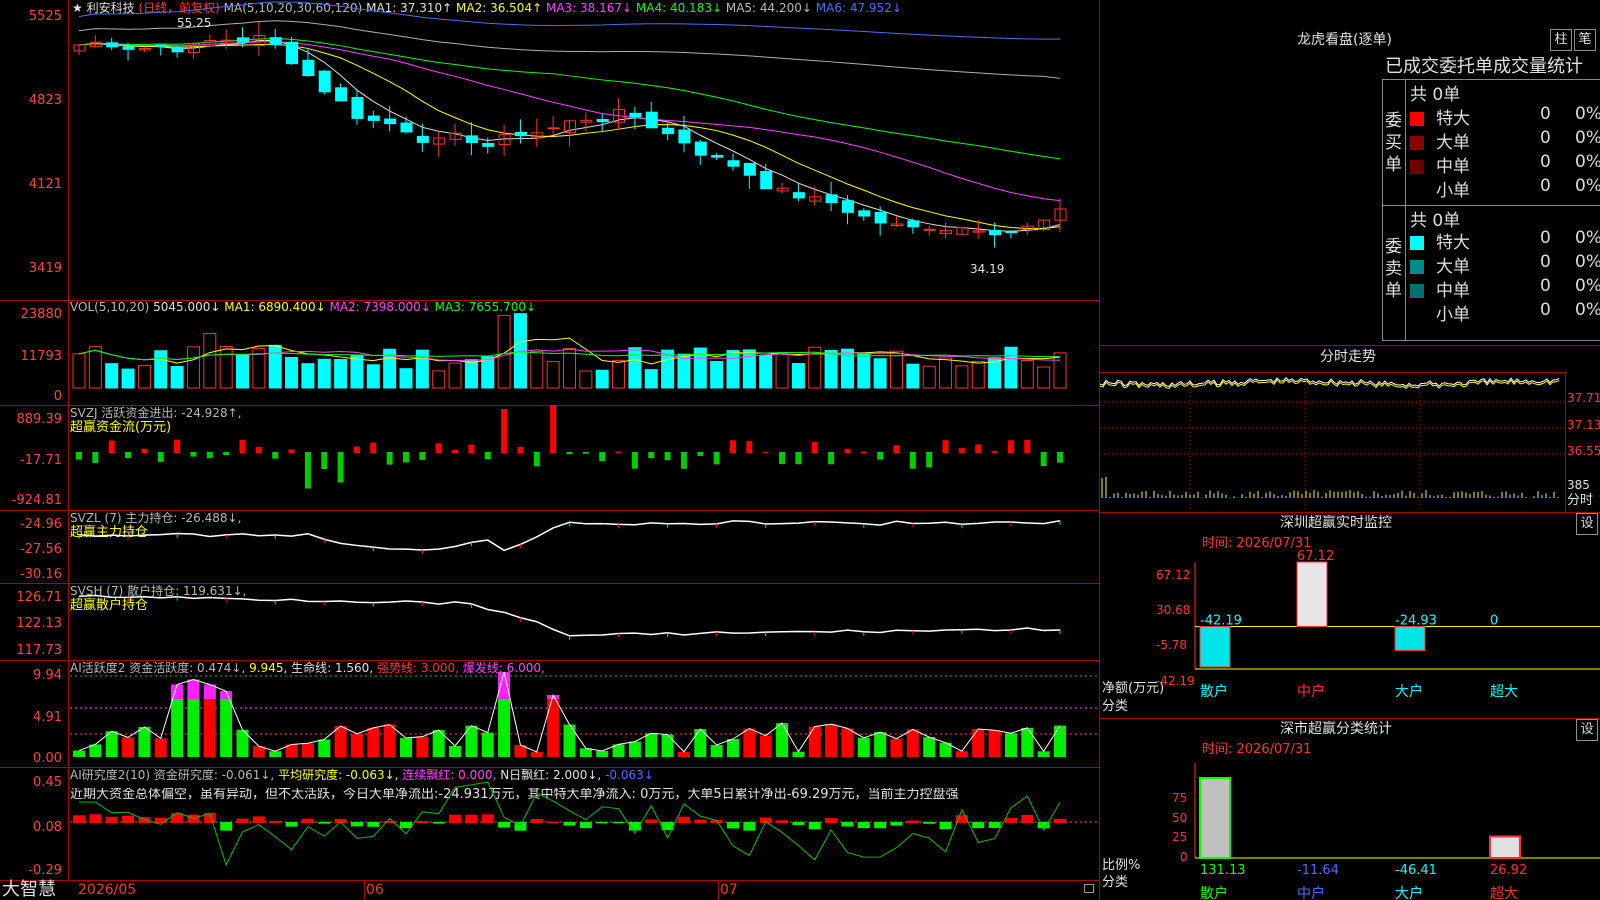 The width and height of the screenshot is (1600, 900). Describe the element at coordinates (1585, 40) in the screenshot. I see `tick-view-button: 笔` at that location.